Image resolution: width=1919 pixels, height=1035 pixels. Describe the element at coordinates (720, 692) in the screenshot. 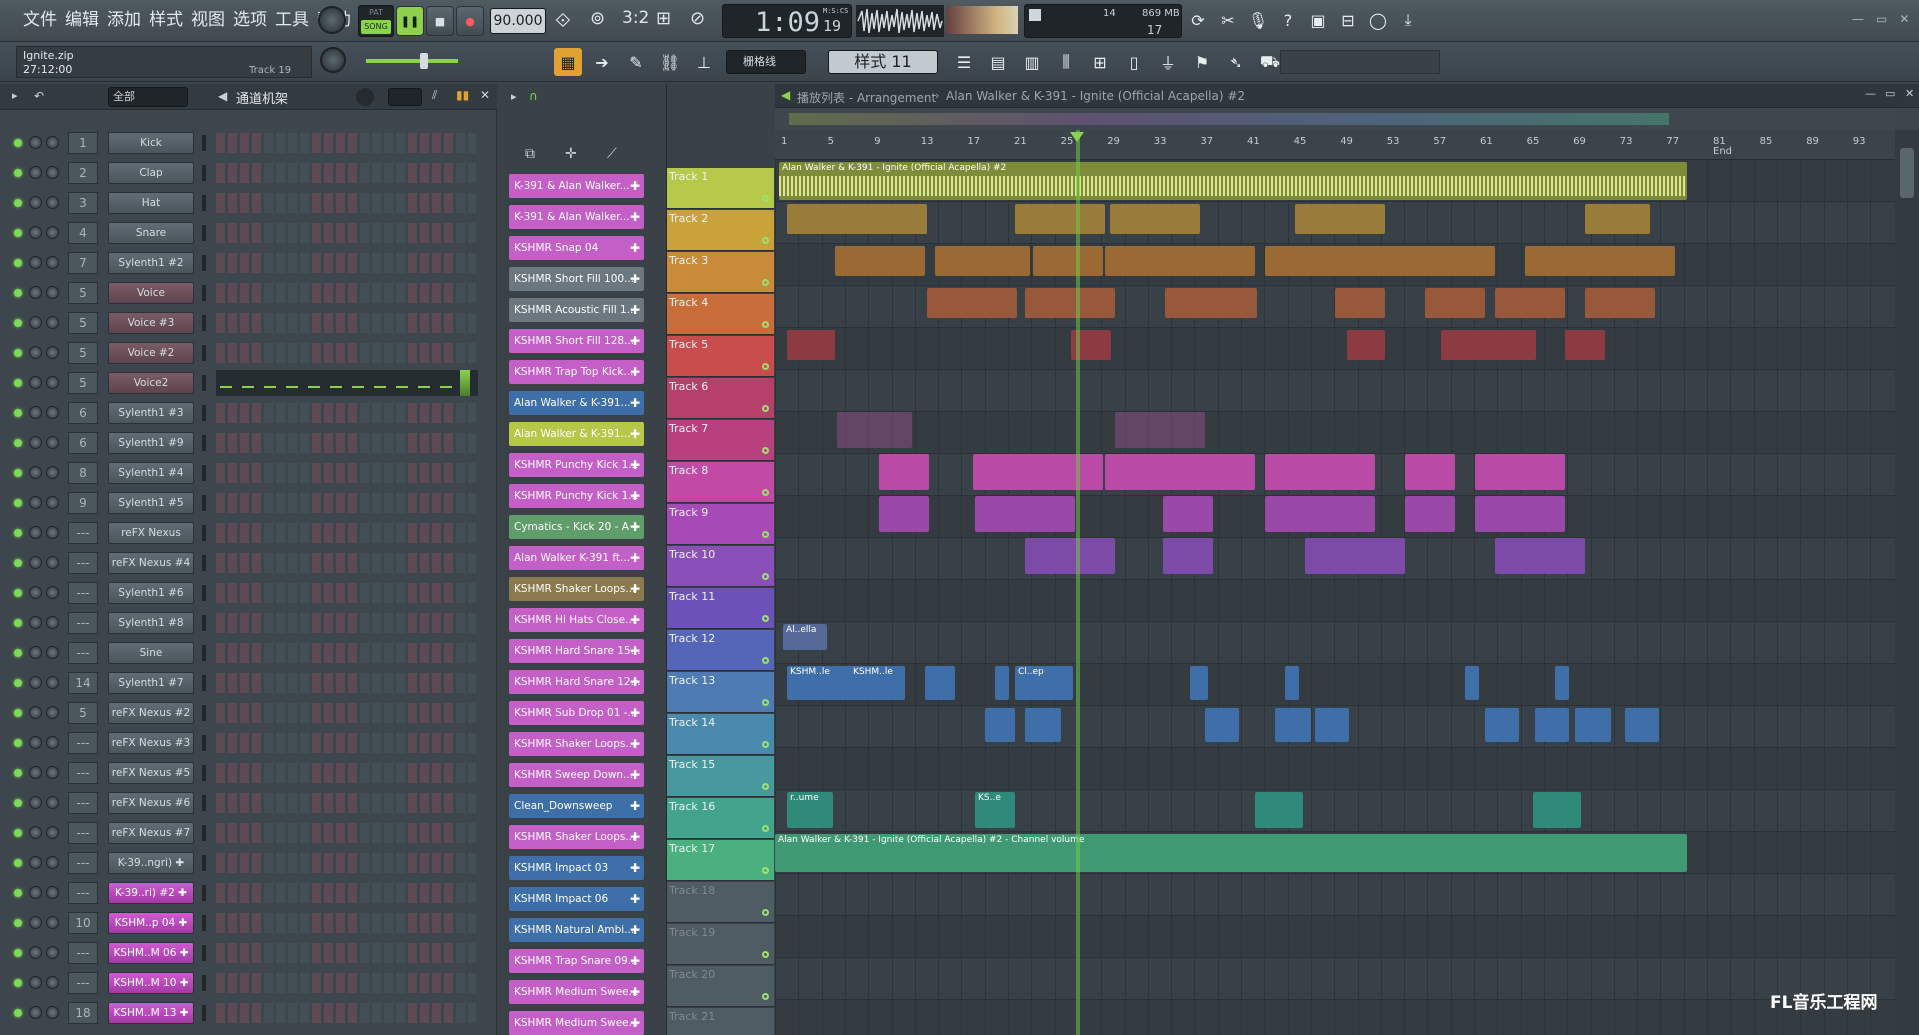

I see `track-header: Track 13` at that location.